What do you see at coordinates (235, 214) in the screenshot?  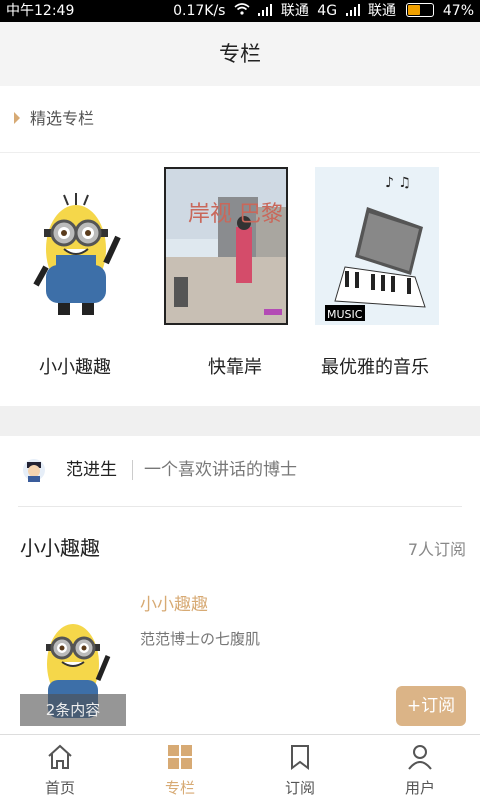 I see `cover-text-big: 岸视 巴黎` at bounding box center [235, 214].